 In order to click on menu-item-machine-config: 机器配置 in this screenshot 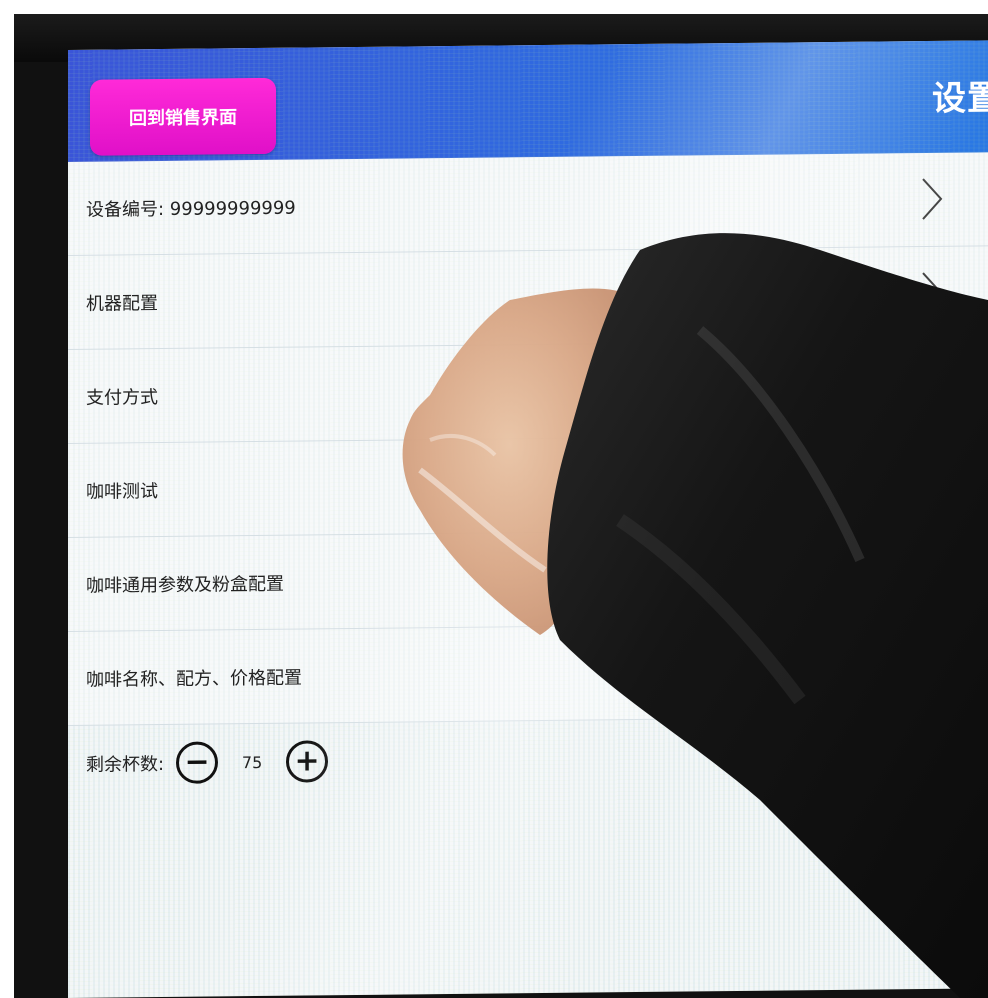, I will do `click(528, 298)`.